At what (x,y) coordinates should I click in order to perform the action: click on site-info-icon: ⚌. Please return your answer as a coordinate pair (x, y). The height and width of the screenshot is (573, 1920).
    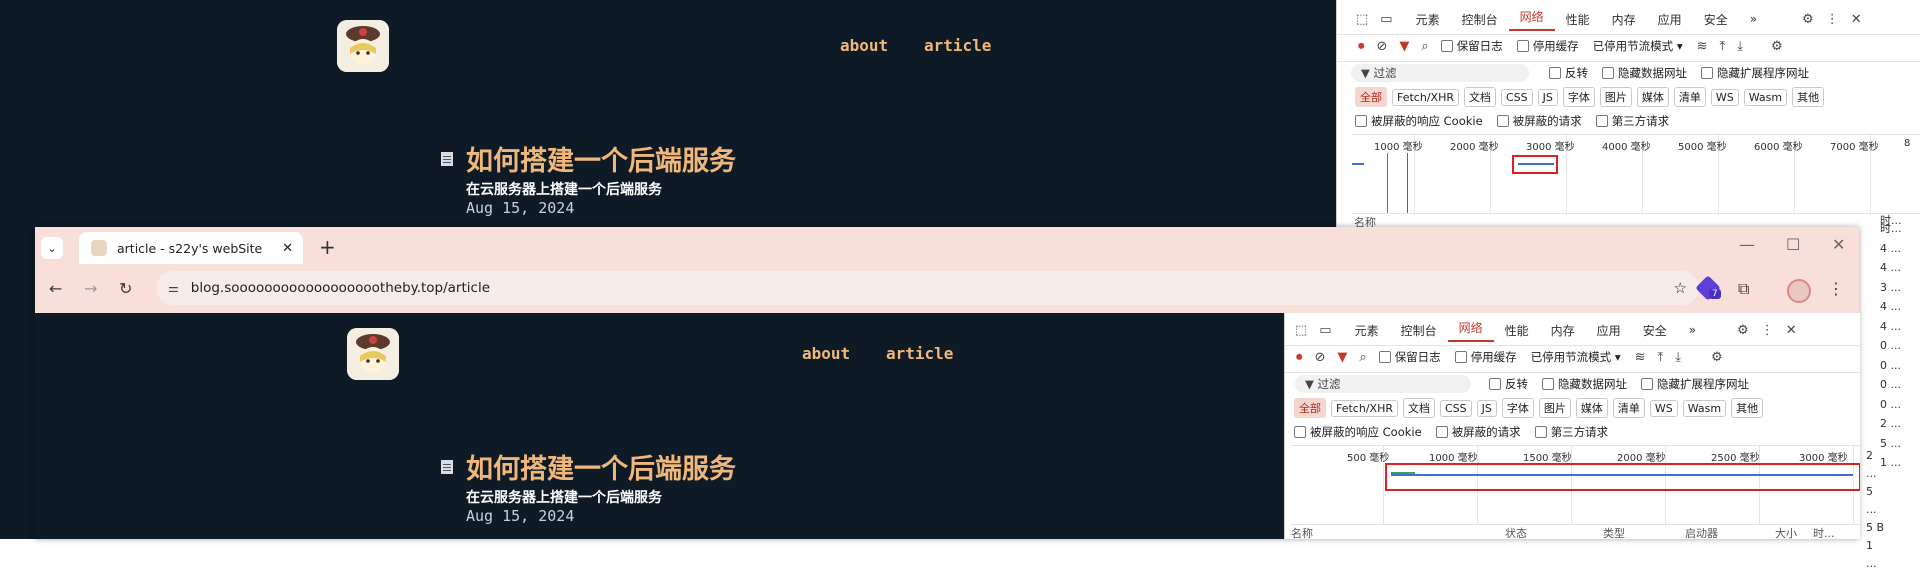
    Looking at the image, I should click on (173, 288).